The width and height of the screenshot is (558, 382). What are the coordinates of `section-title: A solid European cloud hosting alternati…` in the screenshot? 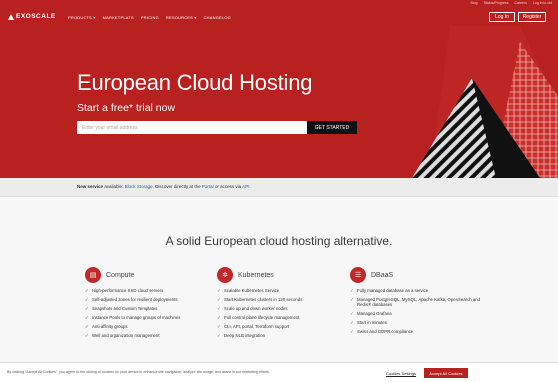 It's located at (279, 241).